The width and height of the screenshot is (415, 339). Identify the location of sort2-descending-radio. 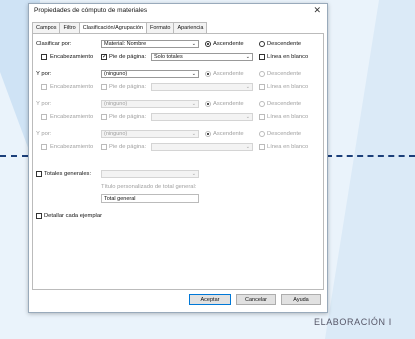
(262, 74).